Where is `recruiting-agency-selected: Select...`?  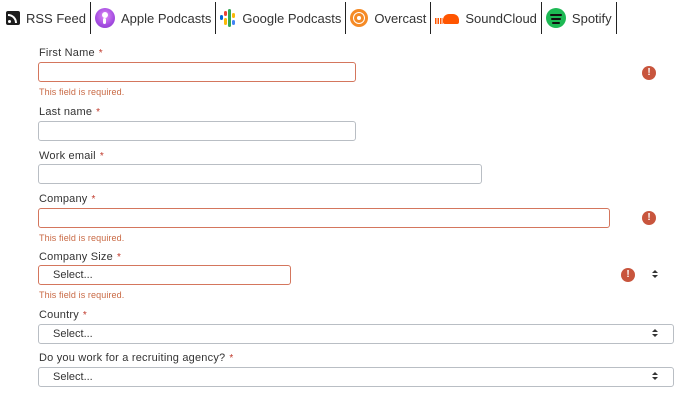
recruiting-agency-selected: Select... is located at coordinates (73, 377).